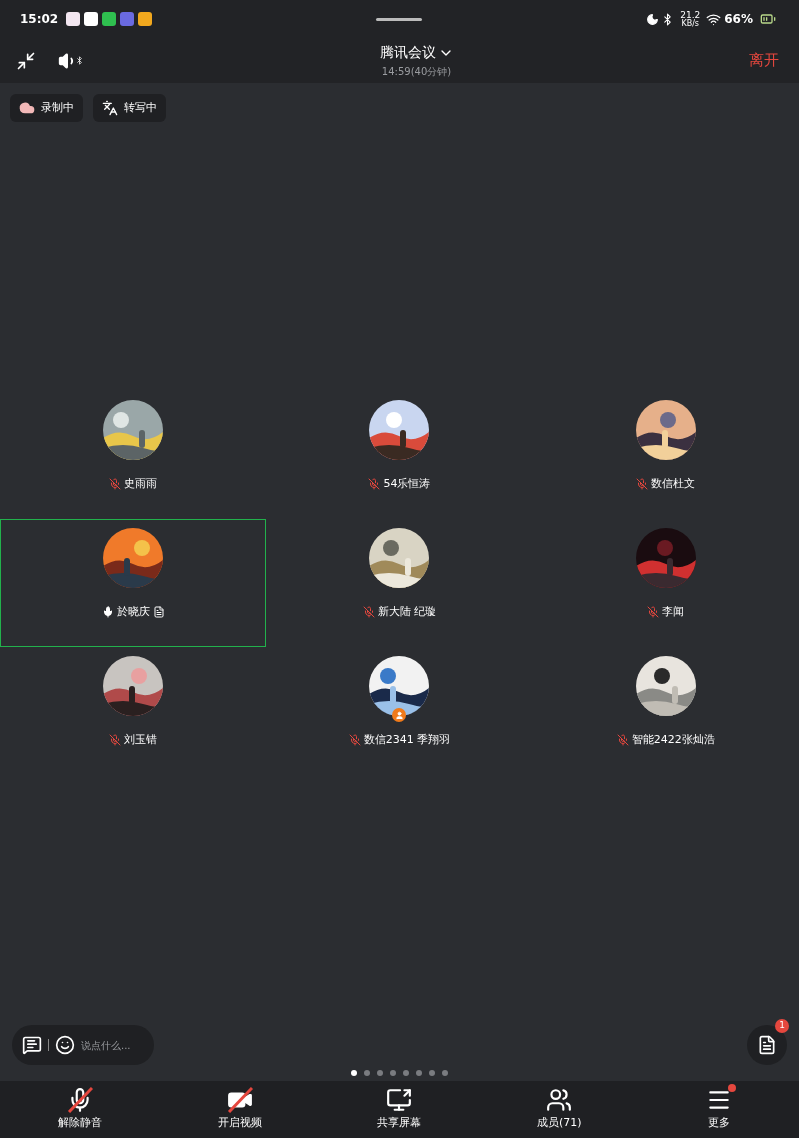 This screenshot has height=1138, width=799. Describe the element at coordinates (110, 108) in the screenshot. I see `translate-icon` at that location.